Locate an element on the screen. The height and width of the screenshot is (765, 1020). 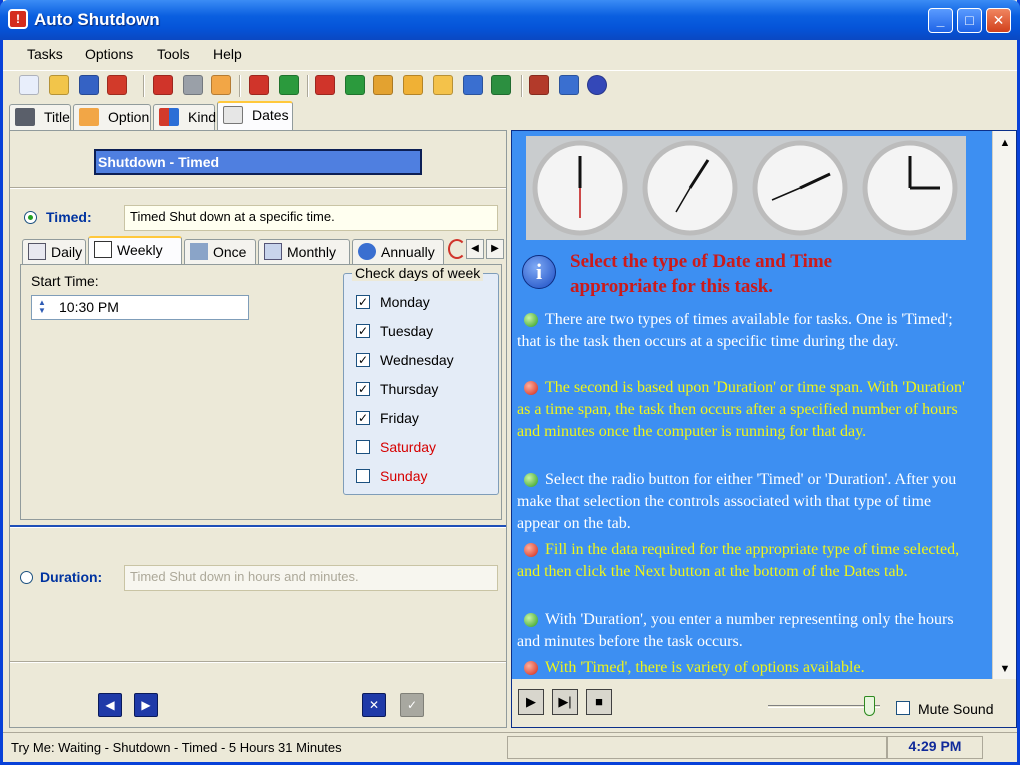
menu-options: Options is located at coordinates (109, 54).